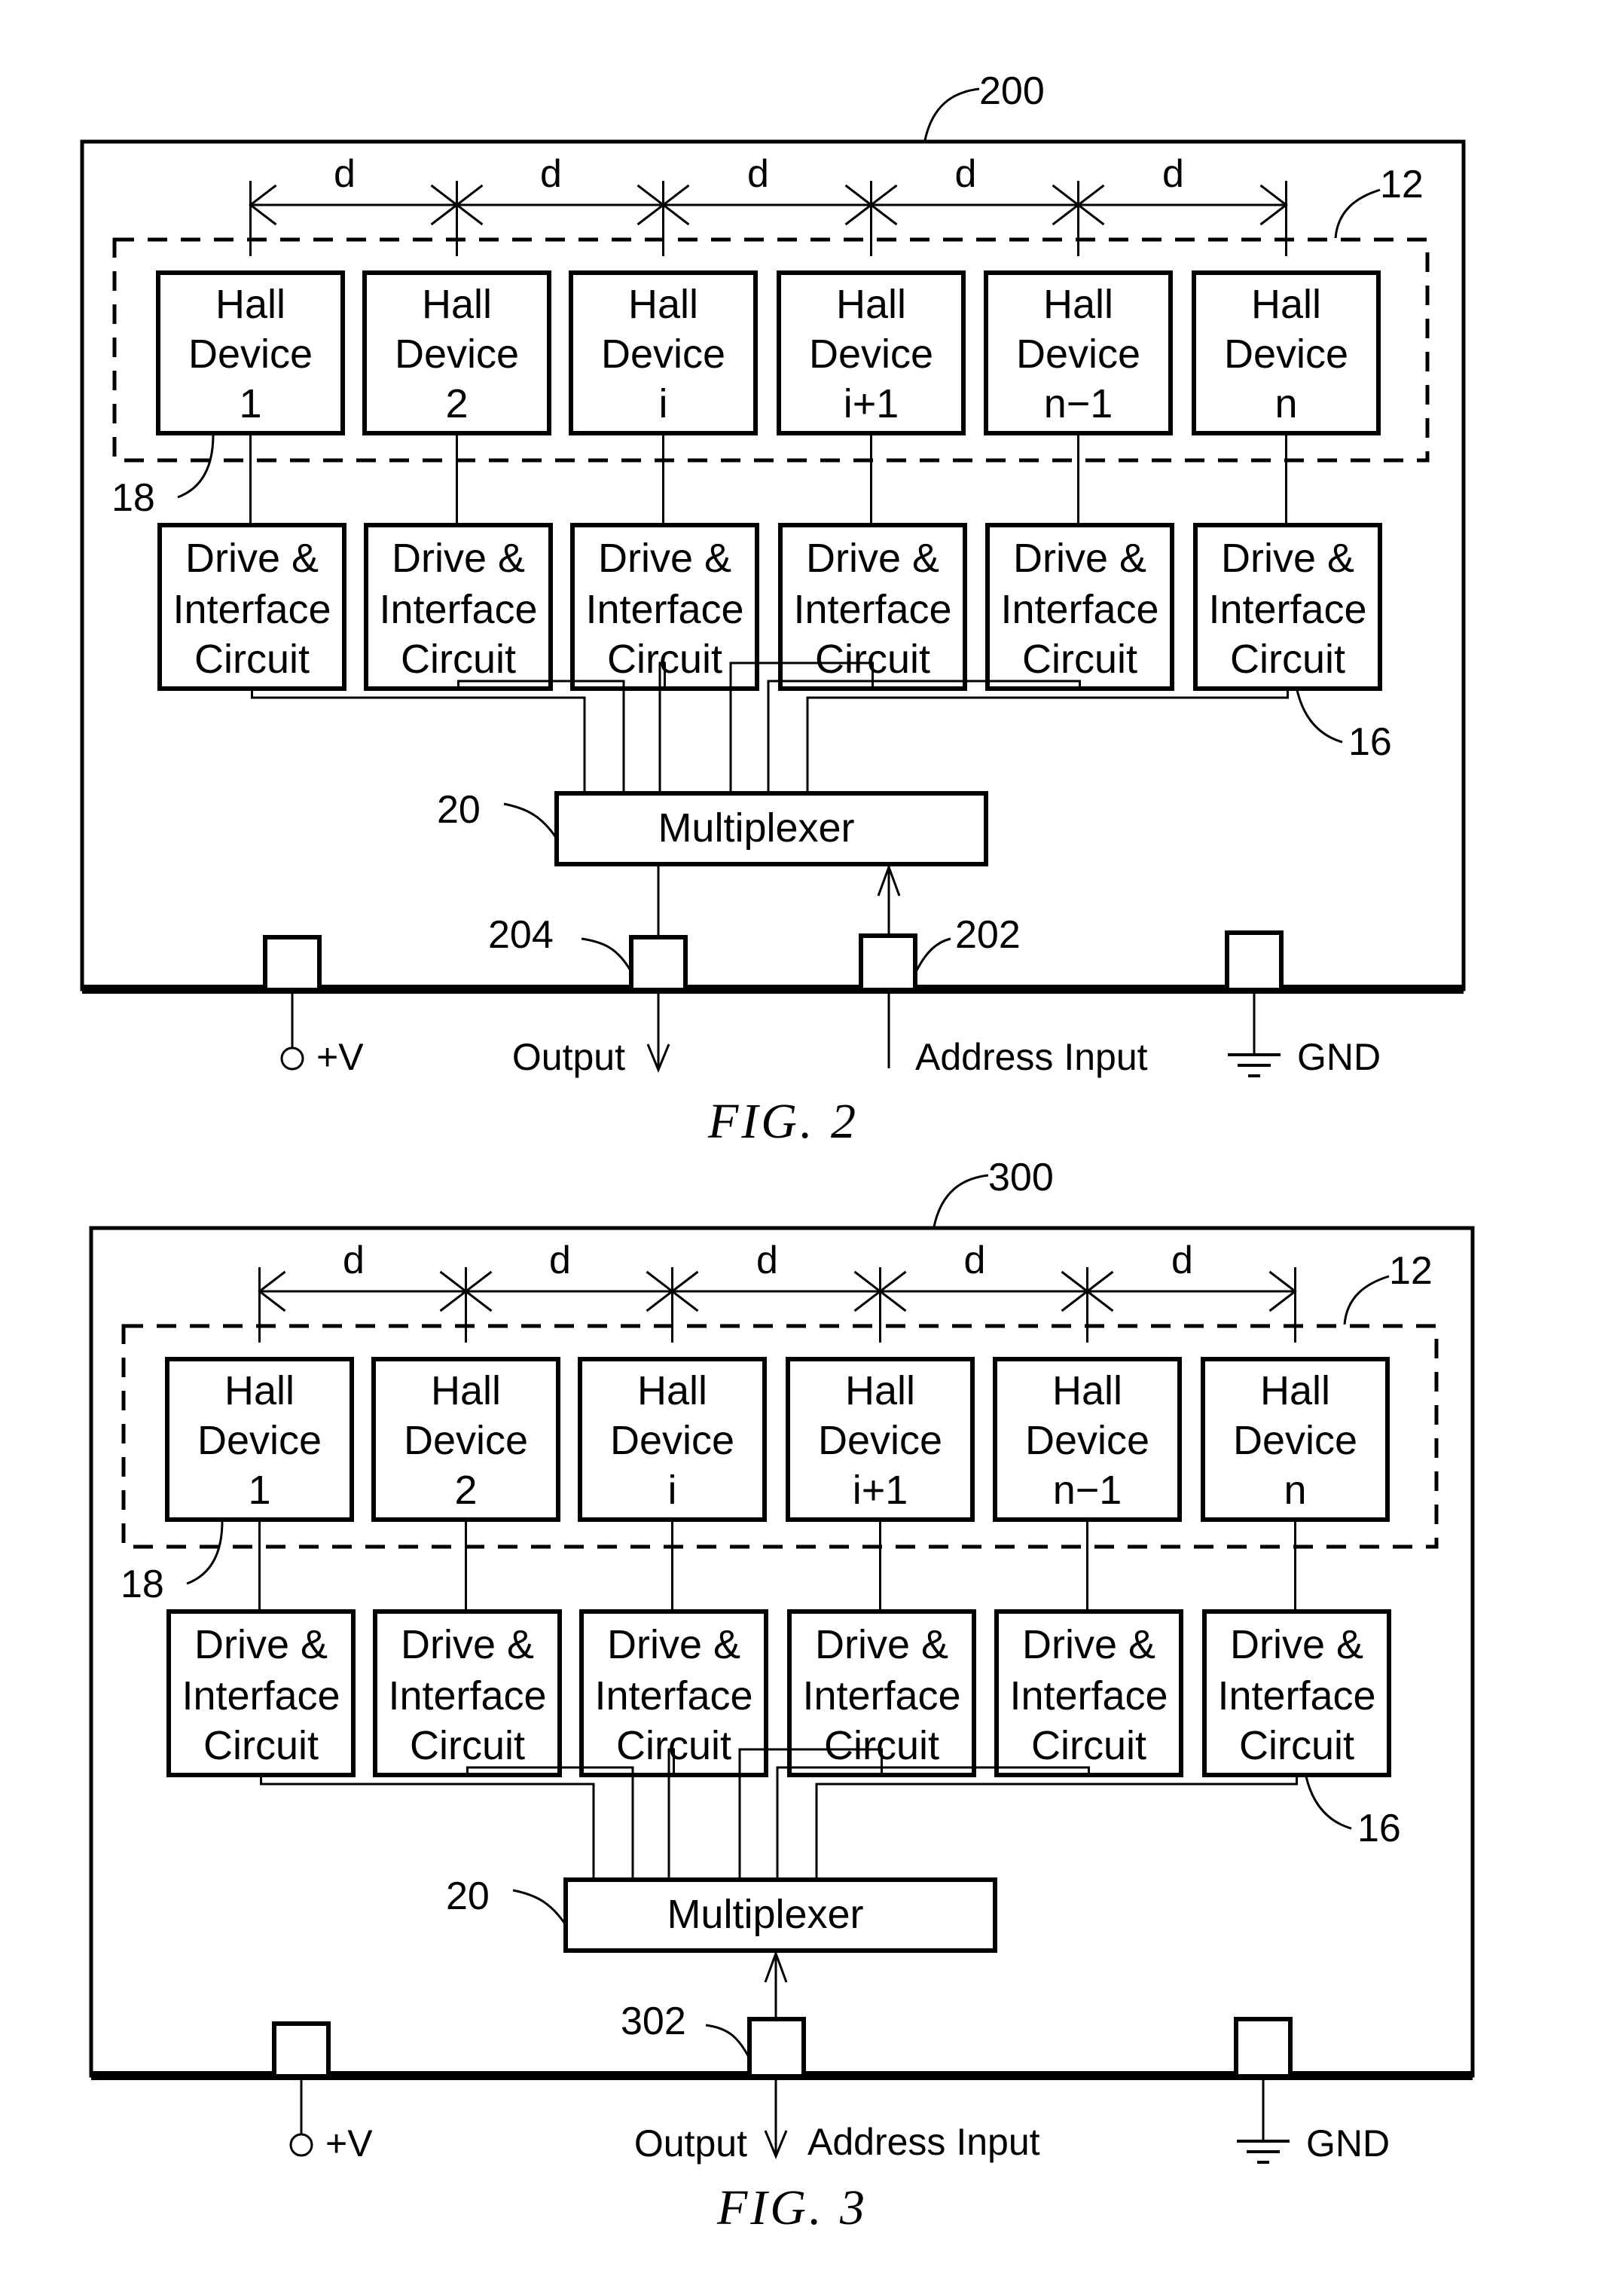  What do you see at coordinates (250, 403) in the screenshot?
I see `hall-device-index: 1` at bounding box center [250, 403].